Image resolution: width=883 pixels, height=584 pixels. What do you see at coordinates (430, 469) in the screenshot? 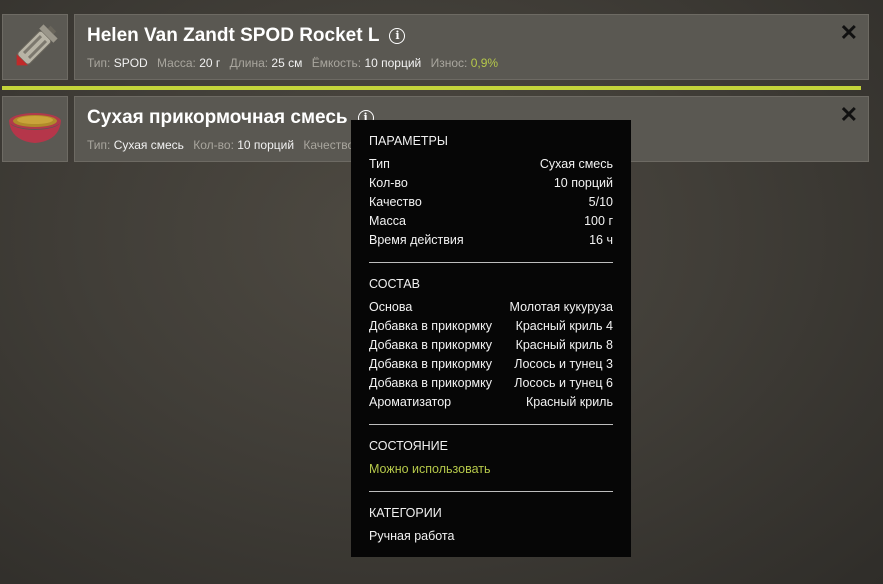
I see `state-value: Можно использовать` at bounding box center [430, 469].